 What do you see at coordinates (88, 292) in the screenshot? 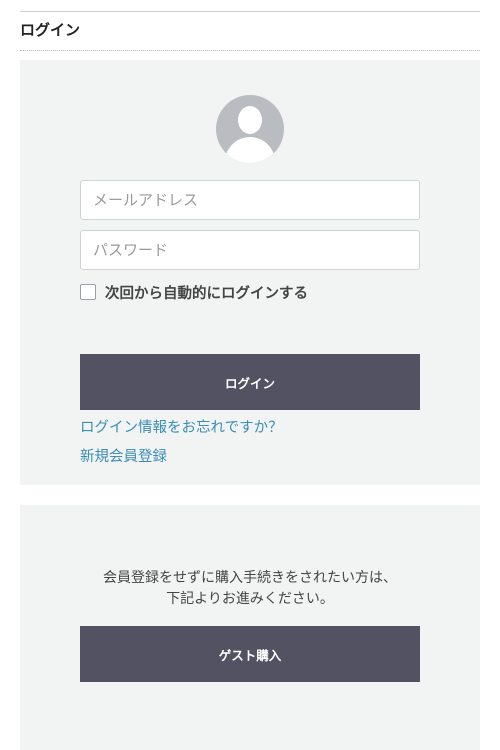
I see `remember-checkbox` at bounding box center [88, 292].